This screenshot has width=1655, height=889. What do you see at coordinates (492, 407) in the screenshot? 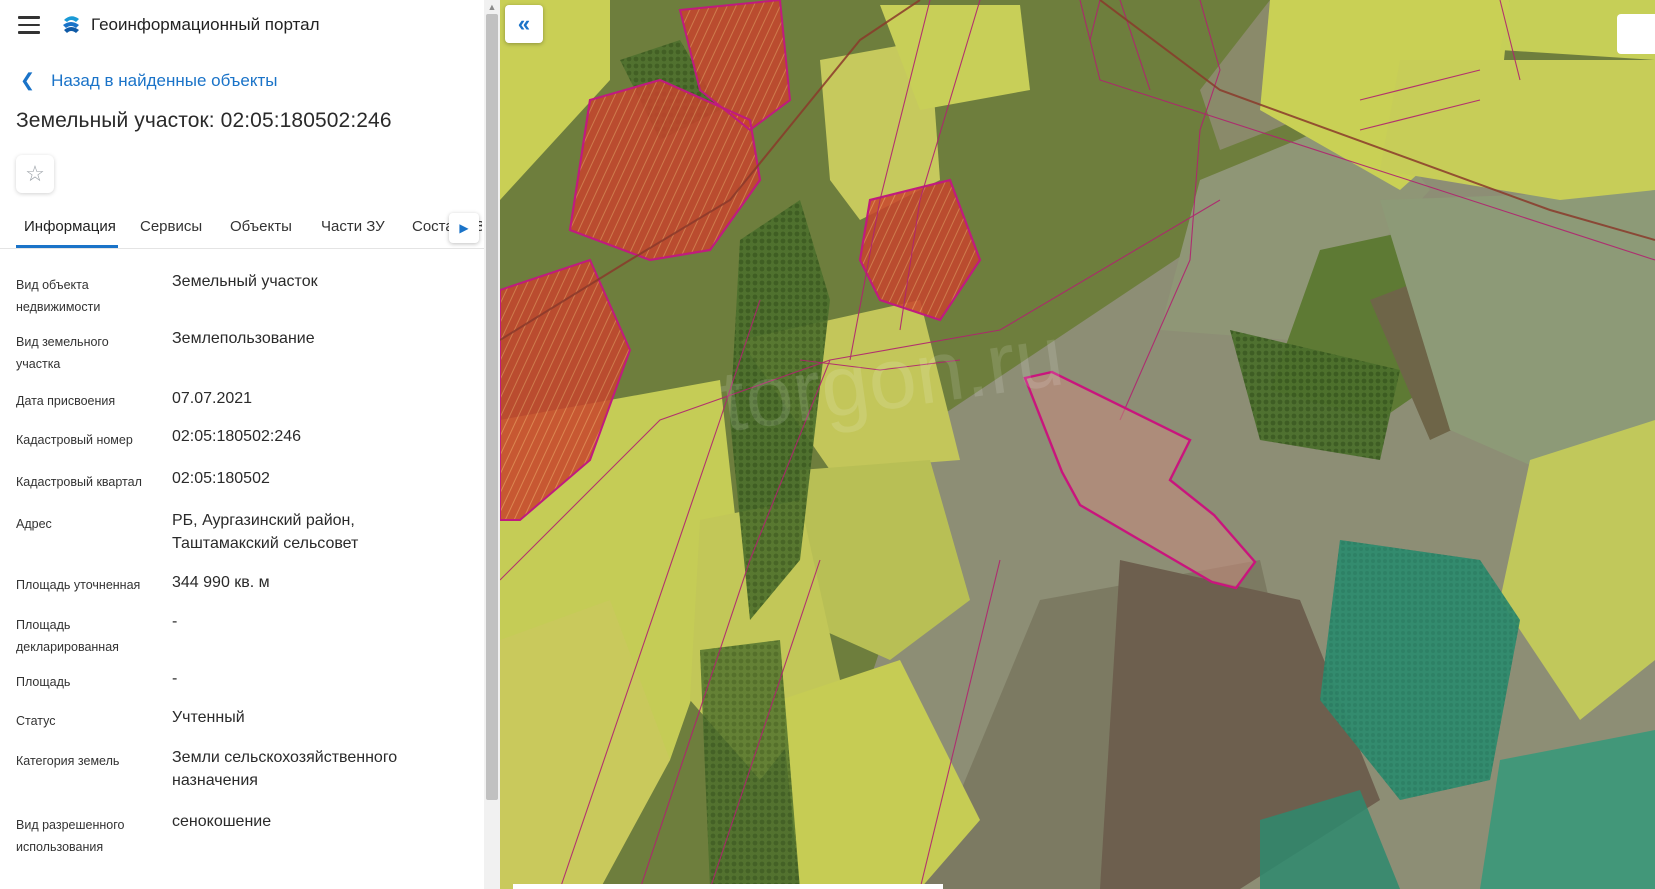
I see `scrollbar-thumb` at bounding box center [492, 407].